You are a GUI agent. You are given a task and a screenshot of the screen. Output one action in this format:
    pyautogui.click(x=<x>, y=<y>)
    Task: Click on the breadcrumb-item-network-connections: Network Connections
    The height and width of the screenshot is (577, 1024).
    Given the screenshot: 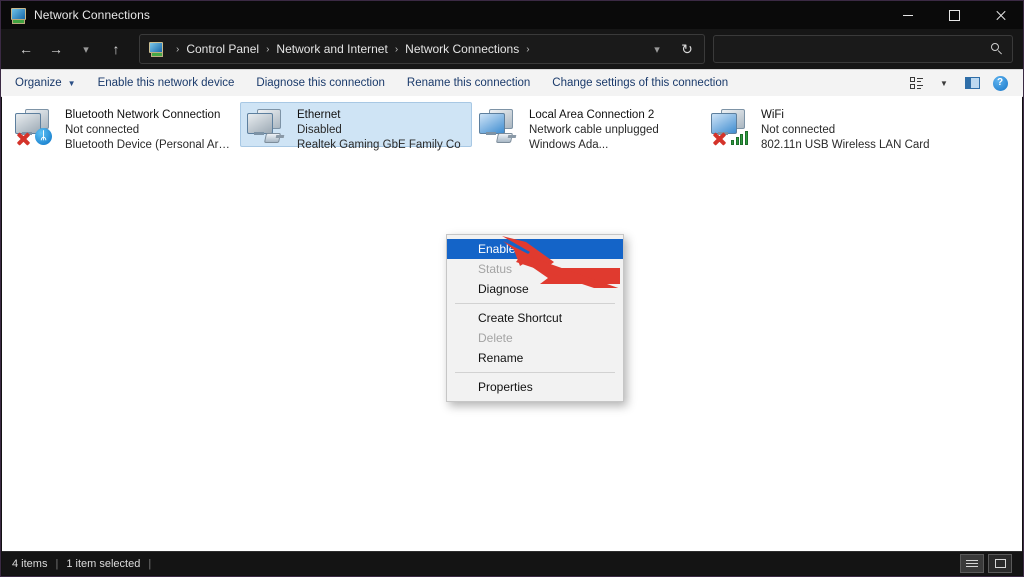 What is the action you would take?
    pyautogui.click(x=462, y=49)
    